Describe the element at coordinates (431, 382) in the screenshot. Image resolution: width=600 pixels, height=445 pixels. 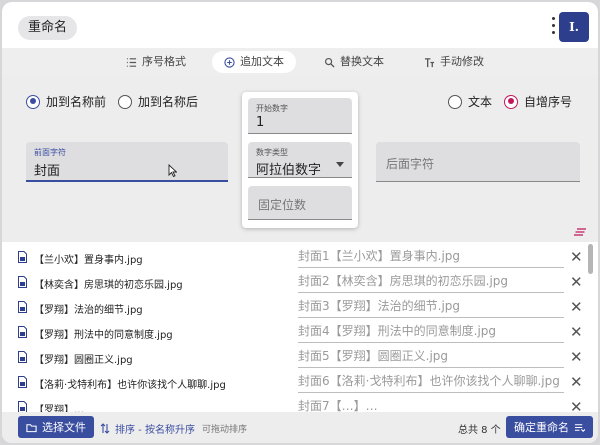
I see `target-filename-field: 封面6【洛莉·戈特利布】也许你该找个人聊聊.jpg` at that location.